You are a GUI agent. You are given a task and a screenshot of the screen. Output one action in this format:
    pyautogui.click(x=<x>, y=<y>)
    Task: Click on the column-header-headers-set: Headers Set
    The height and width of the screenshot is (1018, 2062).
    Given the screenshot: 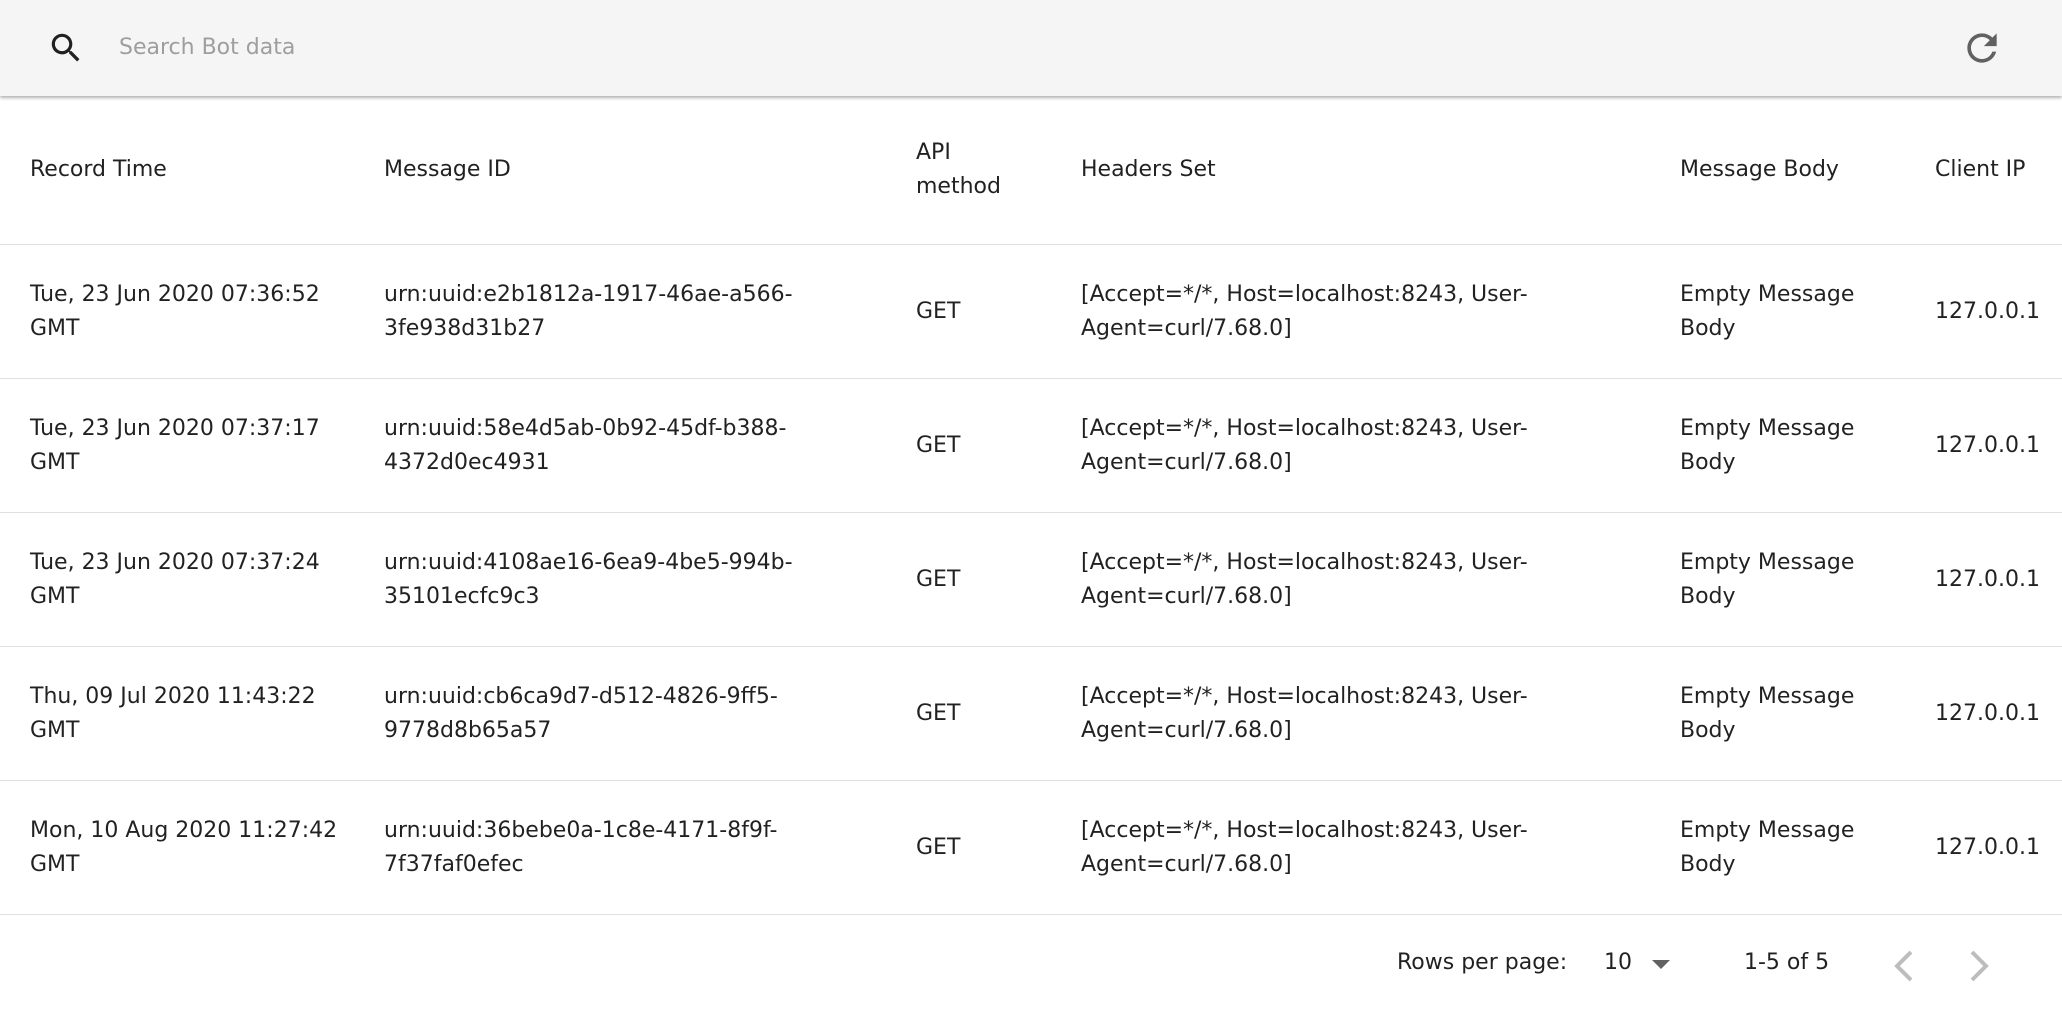 What is the action you would take?
    pyautogui.click(x=1380, y=170)
    